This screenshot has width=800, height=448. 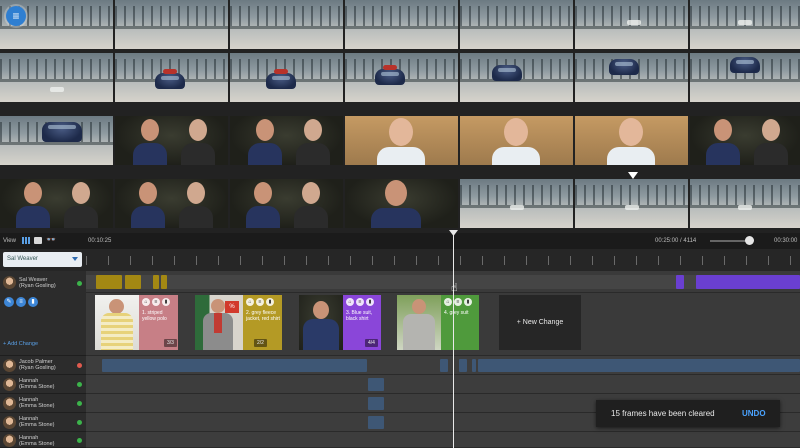 I want to click on lane-actor: (Ryan Gosling), so click(x=37, y=368).